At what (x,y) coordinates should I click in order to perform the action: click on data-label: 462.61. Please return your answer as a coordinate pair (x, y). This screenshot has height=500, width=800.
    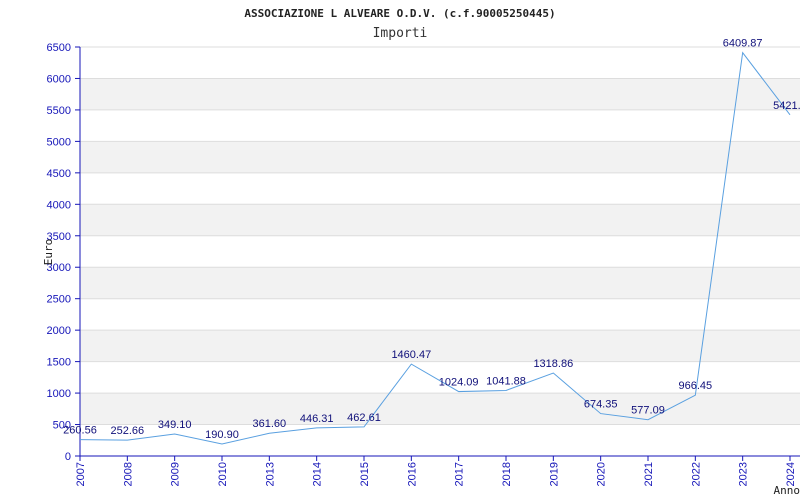
    Looking at the image, I should click on (364, 418).